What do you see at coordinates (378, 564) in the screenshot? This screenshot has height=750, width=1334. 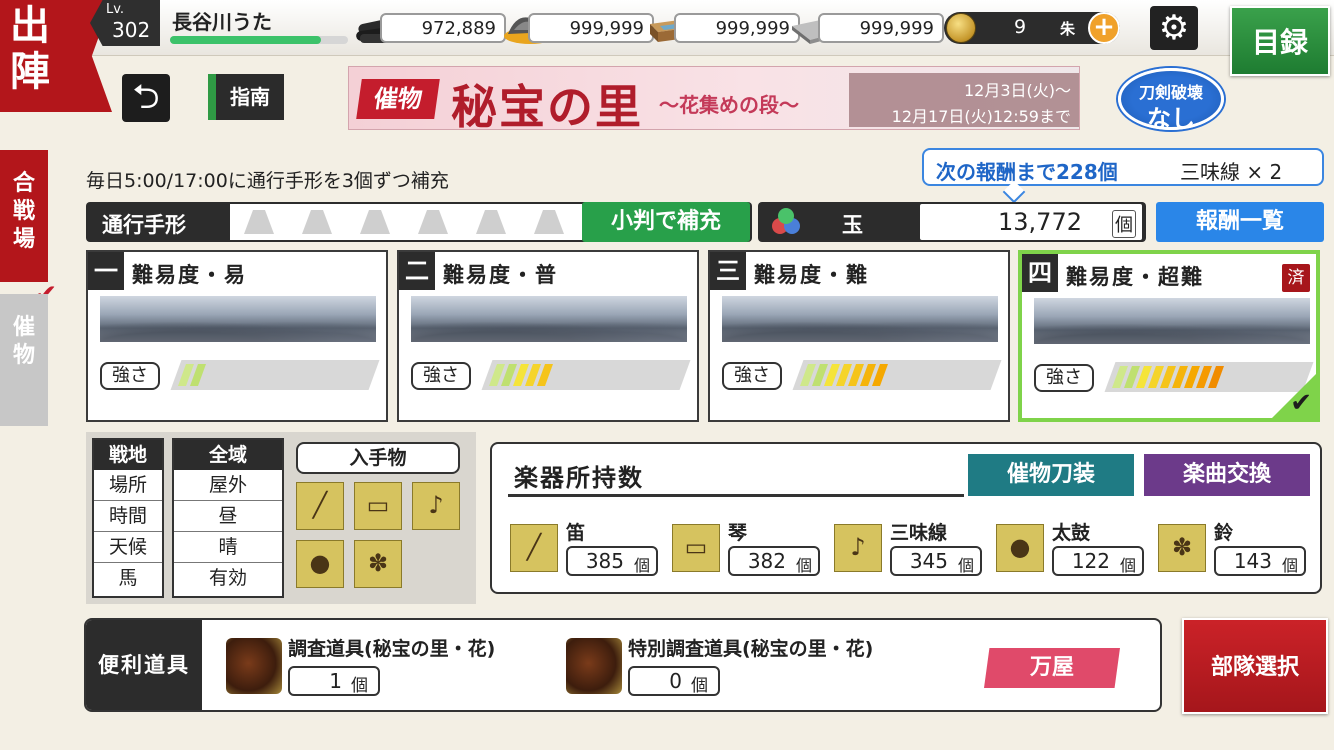 I see `bell-icon: ✽` at bounding box center [378, 564].